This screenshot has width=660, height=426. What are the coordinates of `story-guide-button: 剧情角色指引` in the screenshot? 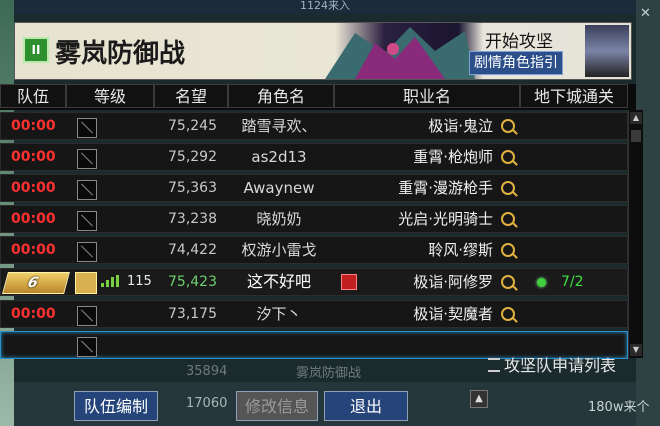 It's located at (516, 63).